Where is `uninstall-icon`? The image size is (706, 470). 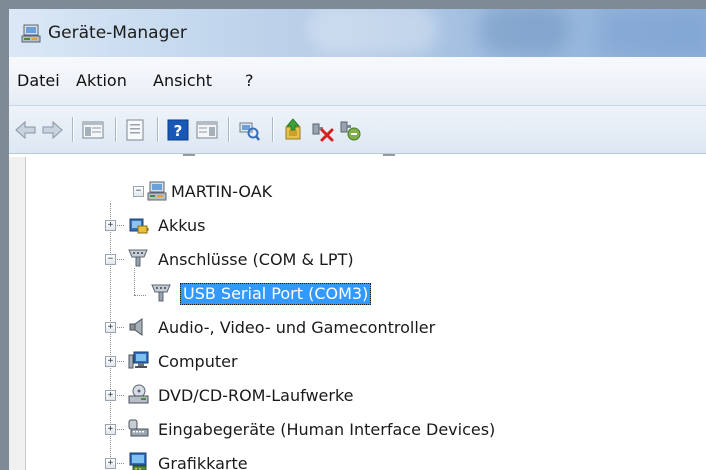
uninstall-icon is located at coordinates (322, 130).